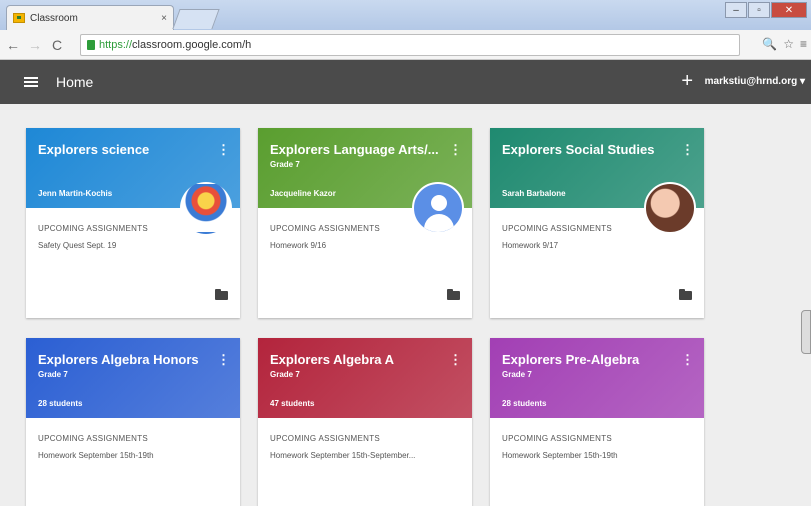  What do you see at coordinates (687, 81) in the screenshot?
I see `add-class-icon: +` at bounding box center [687, 81].